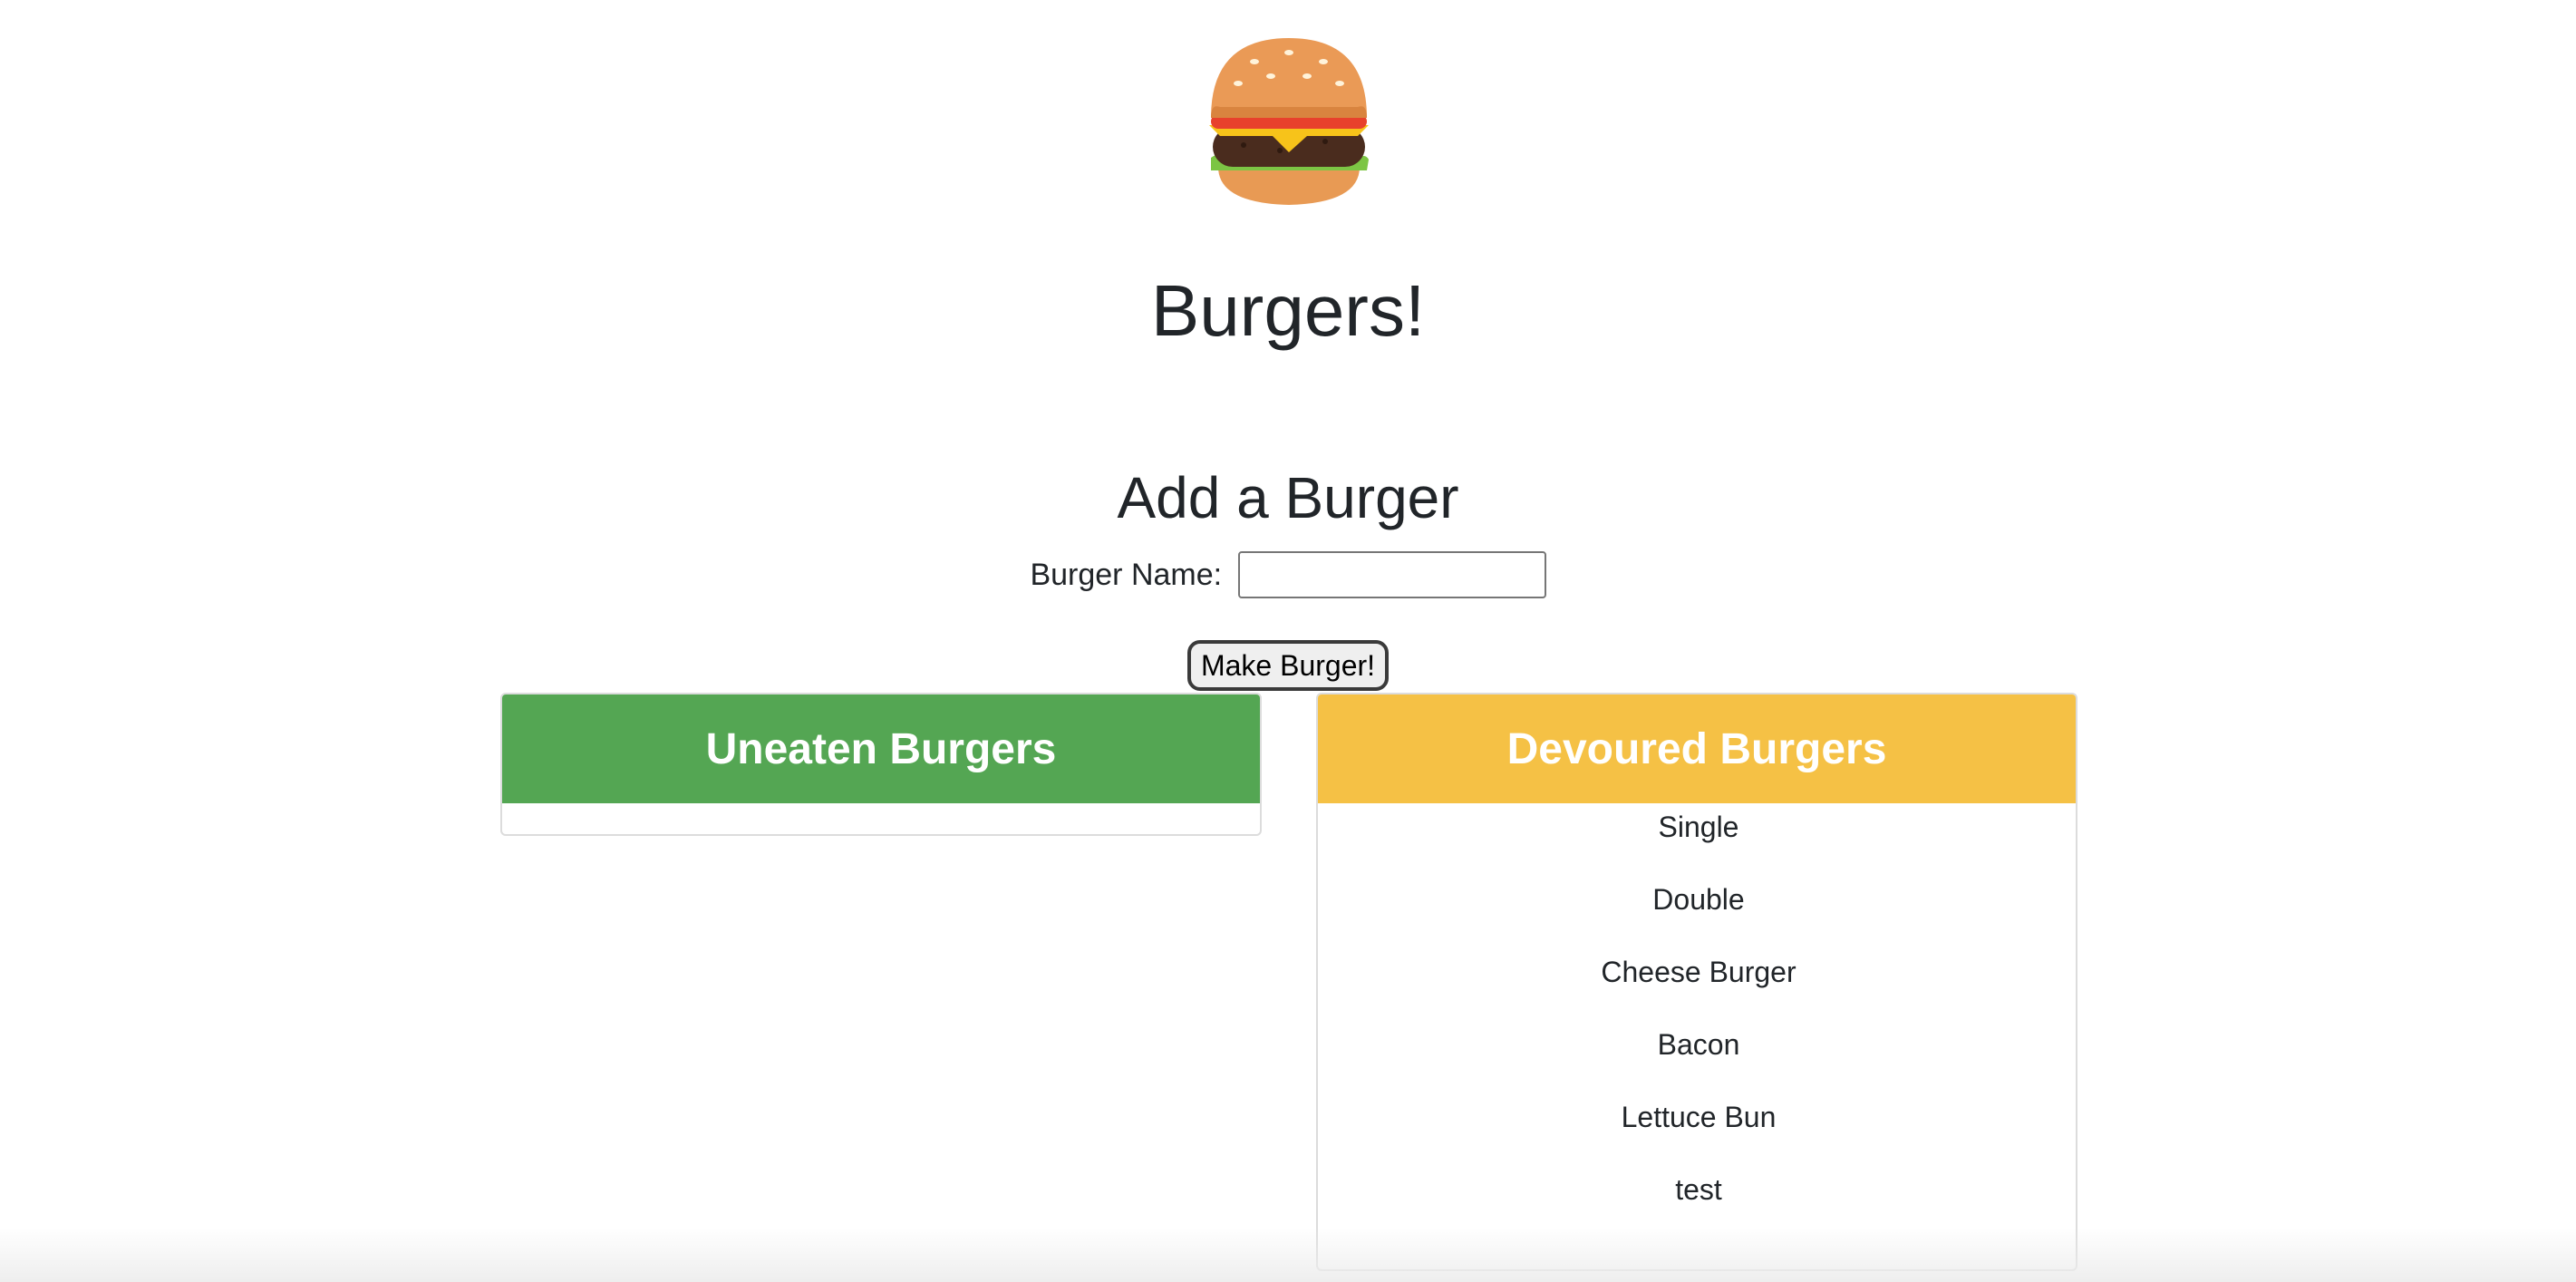 This screenshot has width=2576, height=1282. Describe the element at coordinates (1126, 575) in the screenshot. I see `burger-name-label: Burger Name:` at that location.